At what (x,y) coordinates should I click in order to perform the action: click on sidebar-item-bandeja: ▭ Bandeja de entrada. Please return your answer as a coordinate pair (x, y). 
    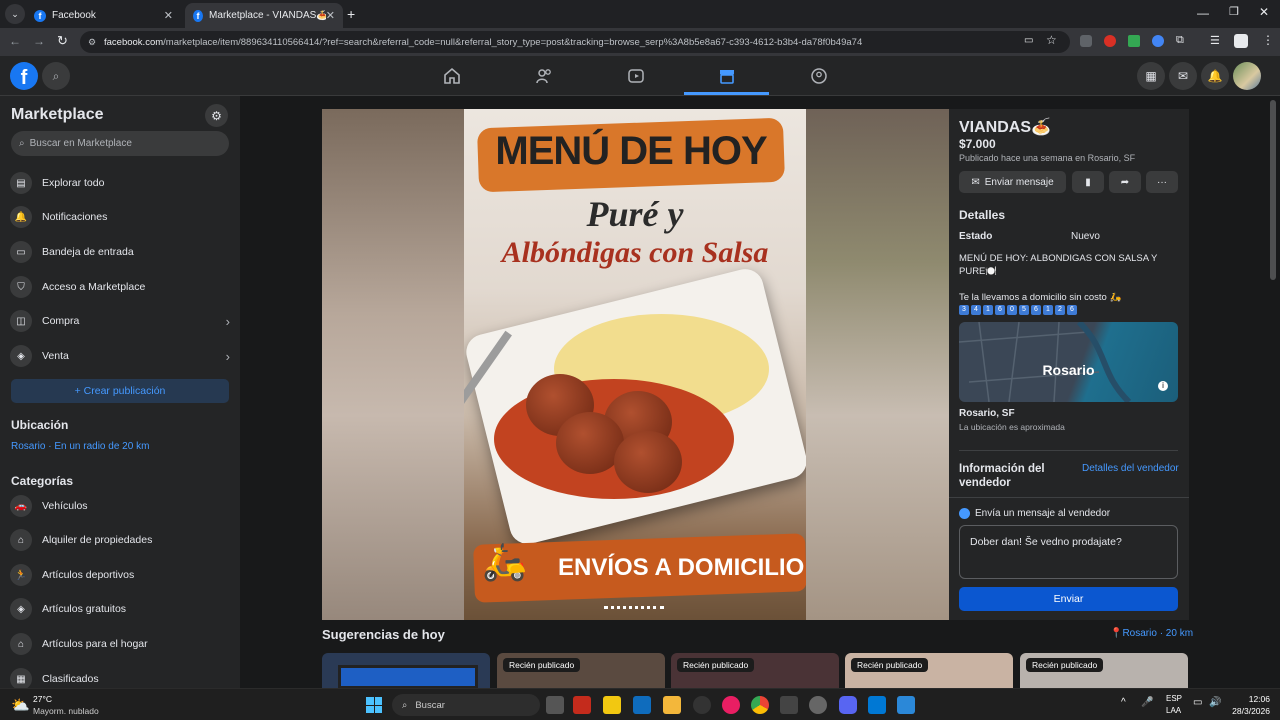
    Looking at the image, I should click on (120, 252).